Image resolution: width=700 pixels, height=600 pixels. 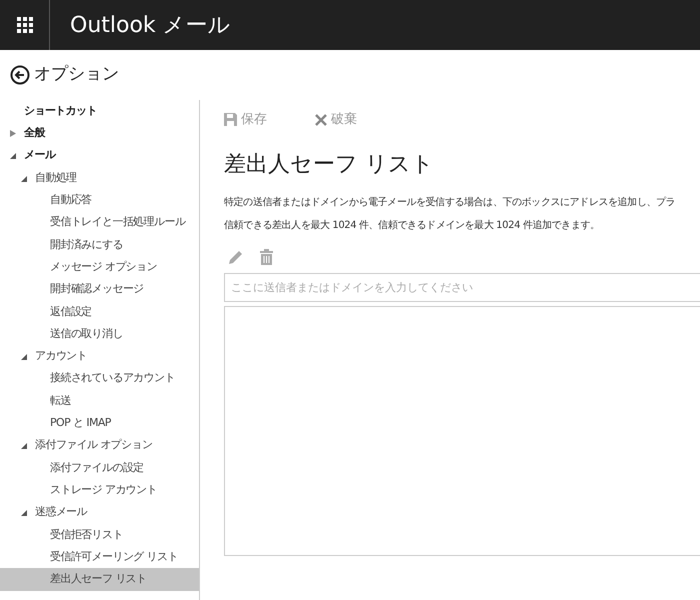 What do you see at coordinates (99, 401) in the screenshot?
I see `sidebar-item: 転送` at bounding box center [99, 401].